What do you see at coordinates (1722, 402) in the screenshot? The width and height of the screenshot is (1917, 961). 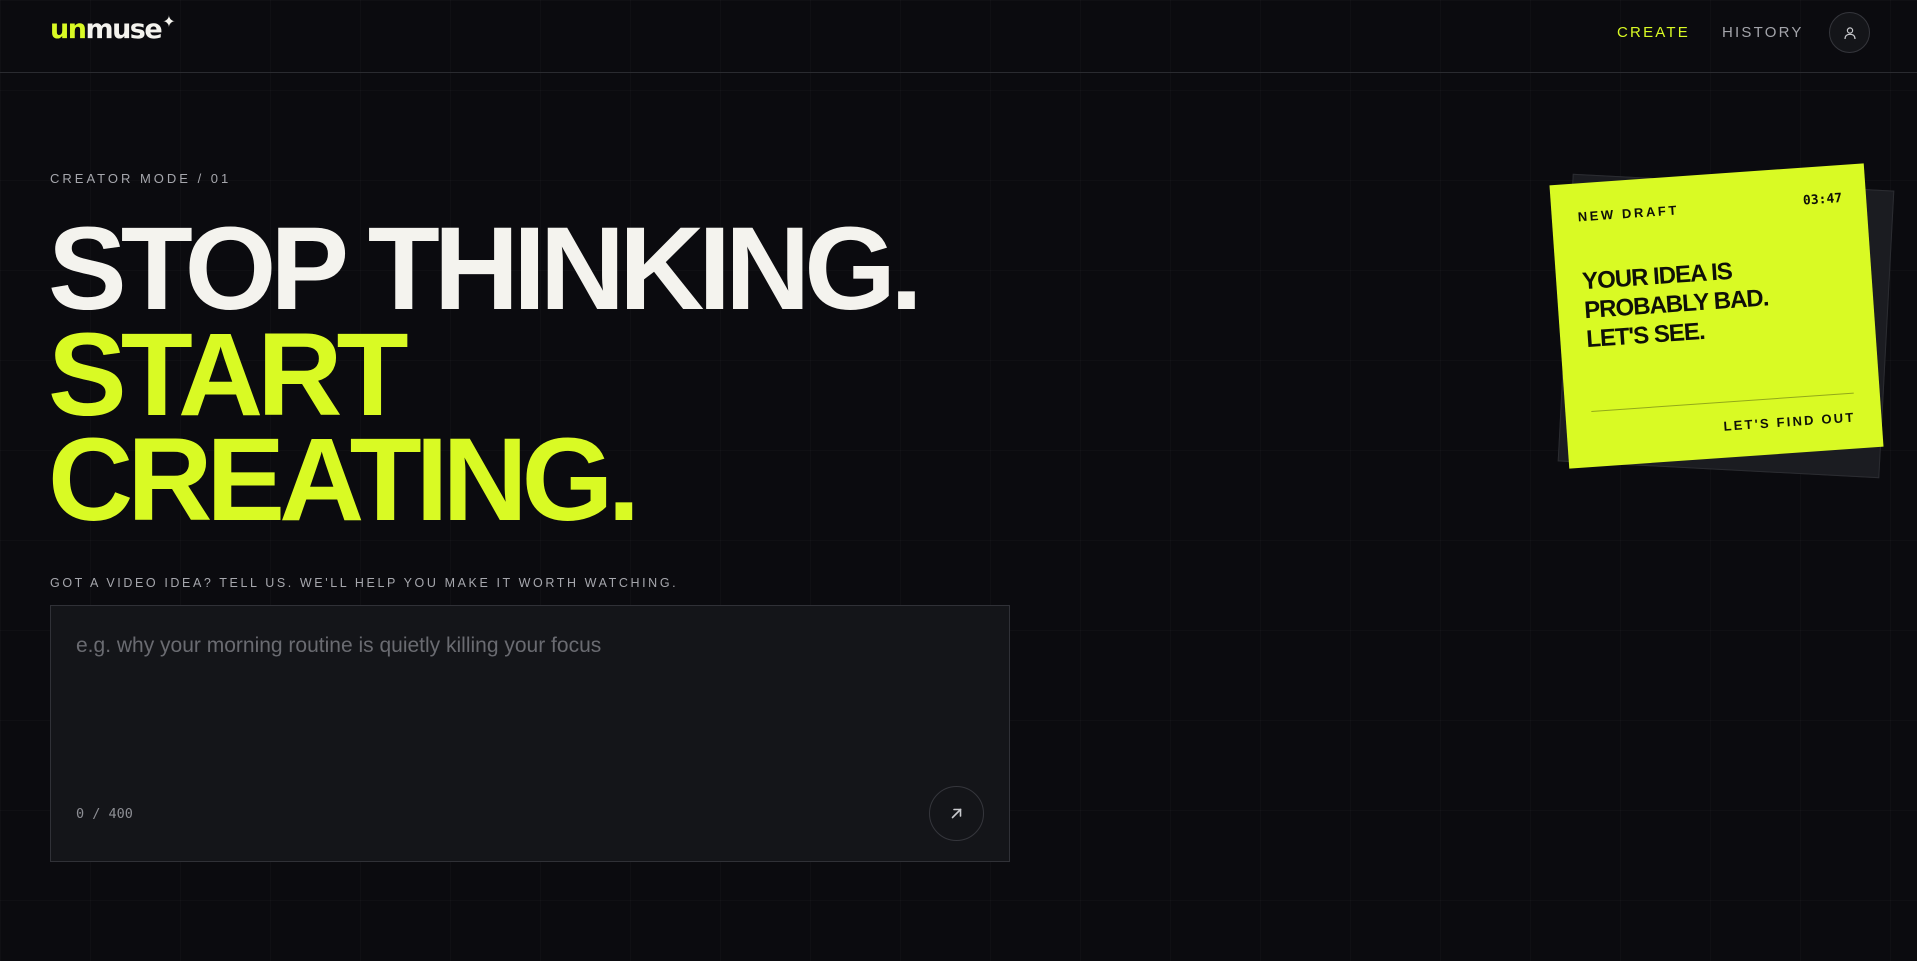 I see `note-divider` at bounding box center [1722, 402].